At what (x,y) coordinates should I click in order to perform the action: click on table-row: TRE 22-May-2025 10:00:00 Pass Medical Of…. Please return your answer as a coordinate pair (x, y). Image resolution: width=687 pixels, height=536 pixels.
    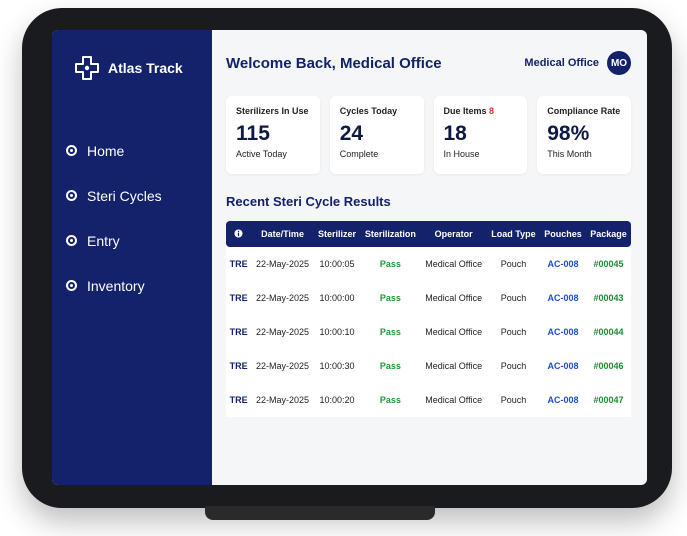
    Looking at the image, I should click on (428, 298).